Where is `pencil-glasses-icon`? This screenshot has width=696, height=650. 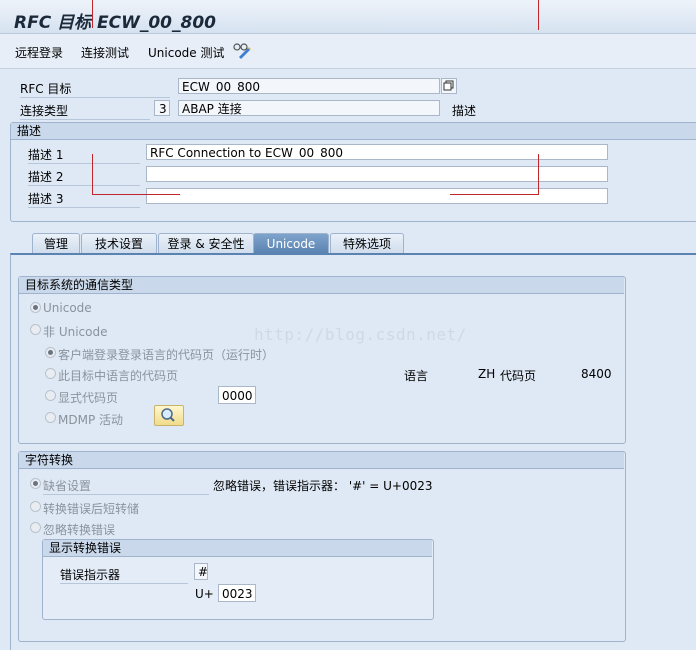 pencil-glasses-icon is located at coordinates (242, 50).